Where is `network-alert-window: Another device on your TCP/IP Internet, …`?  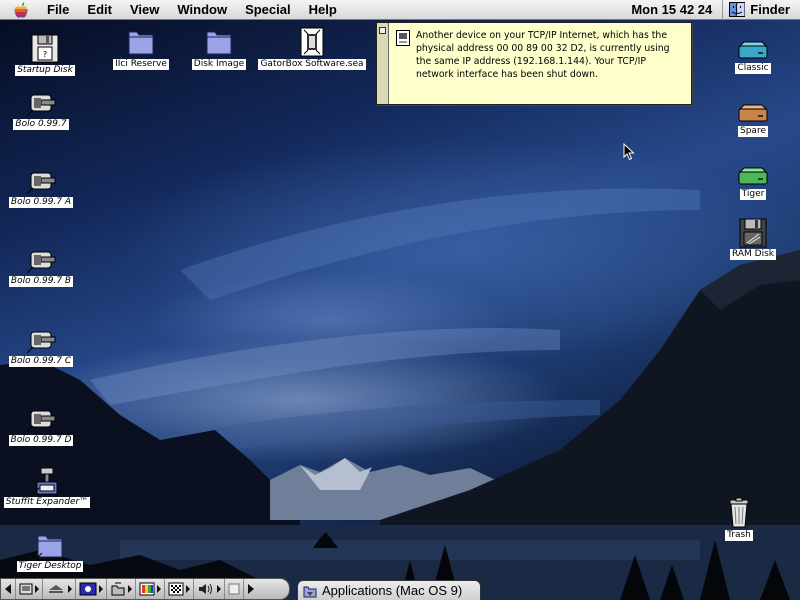 network-alert-window: Another device on your TCP/IP Internet, … is located at coordinates (534, 63).